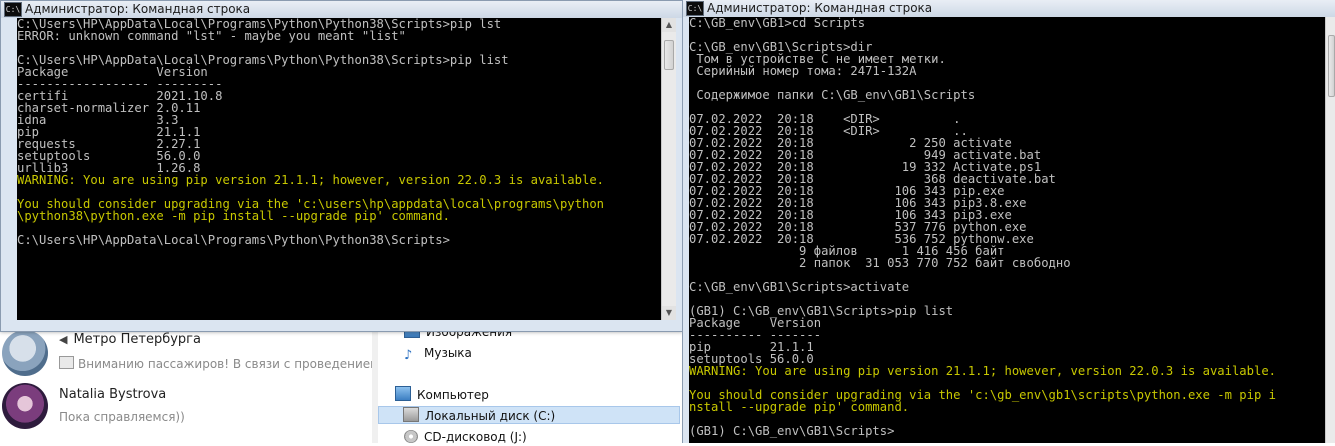 This screenshot has height=446, width=1335. Describe the element at coordinates (490, 416) in the screenshot. I see `nav-item-label: Локальный диск (C:)` at that location.